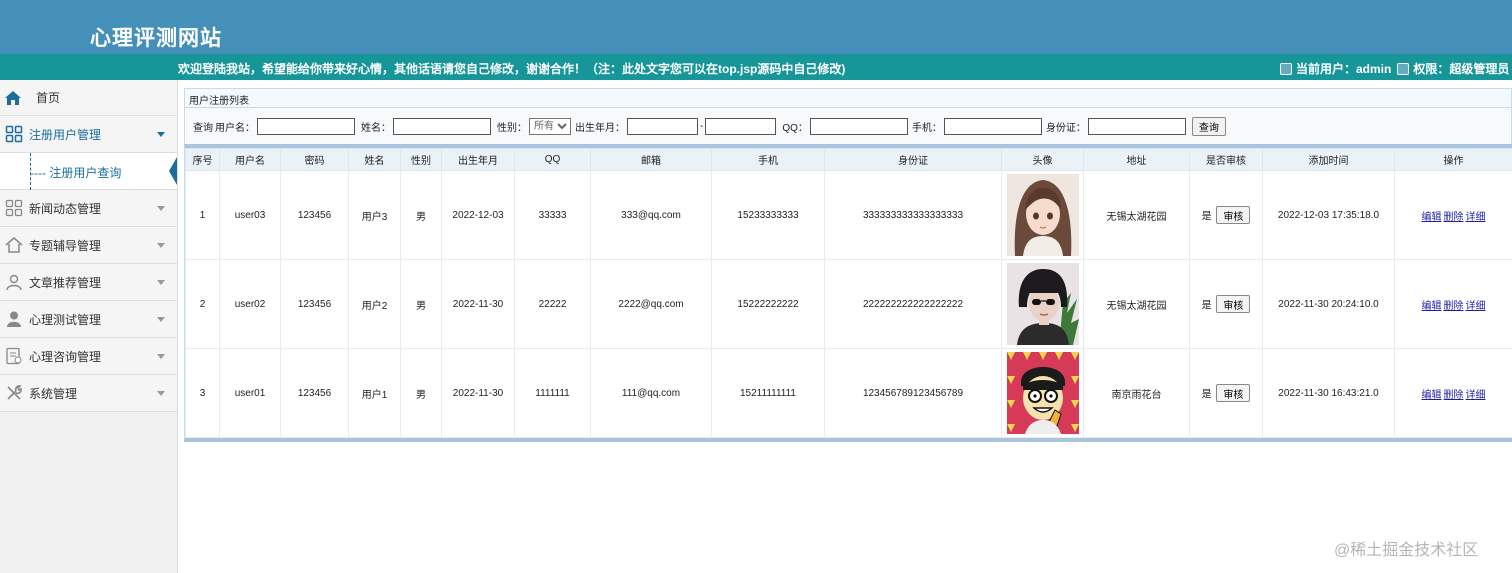  Describe the element at coordinates (550, 126) in the screenshot. I see `gender-select: 所有` at that location.